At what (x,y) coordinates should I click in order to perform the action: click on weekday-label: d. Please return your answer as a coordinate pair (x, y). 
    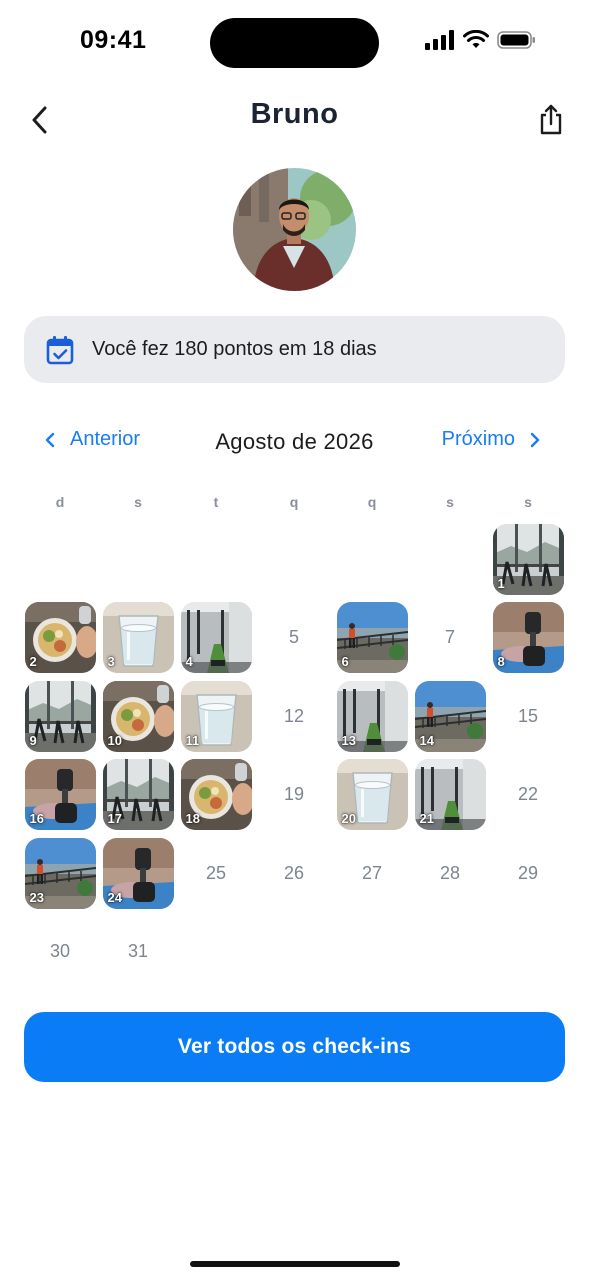
    Looking at the image, I should click on (60, 502).